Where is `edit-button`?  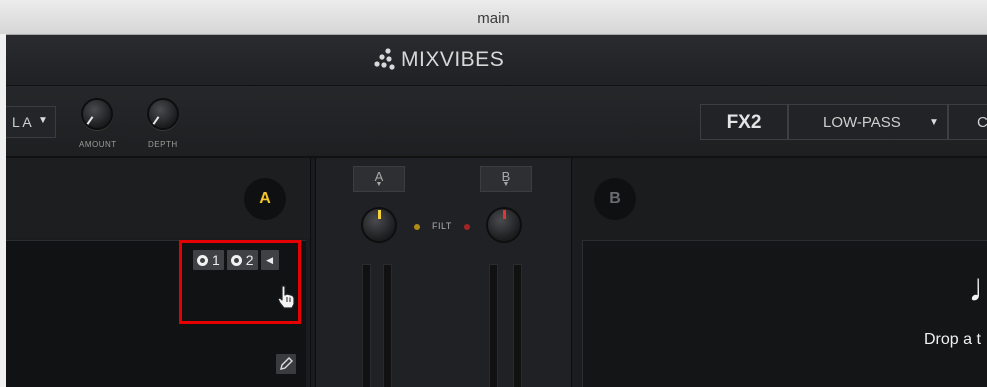
edit-button is located at coordinates (286, 364).